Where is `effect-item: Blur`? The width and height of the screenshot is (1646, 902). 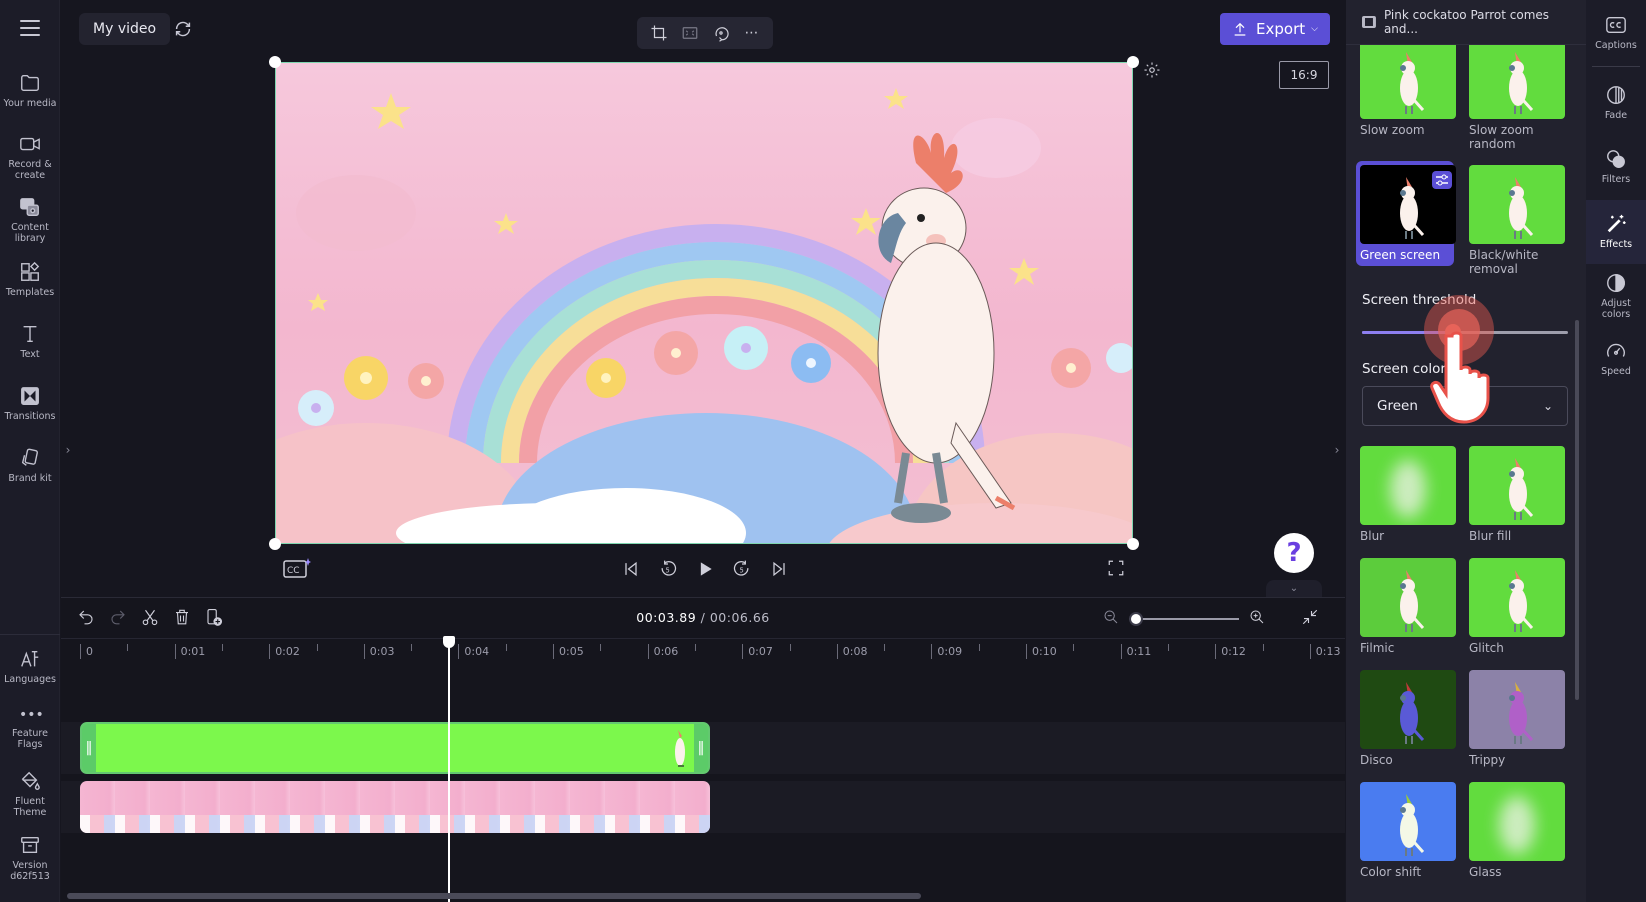
effect-item: Blur is located at coordinates (1409, 494).